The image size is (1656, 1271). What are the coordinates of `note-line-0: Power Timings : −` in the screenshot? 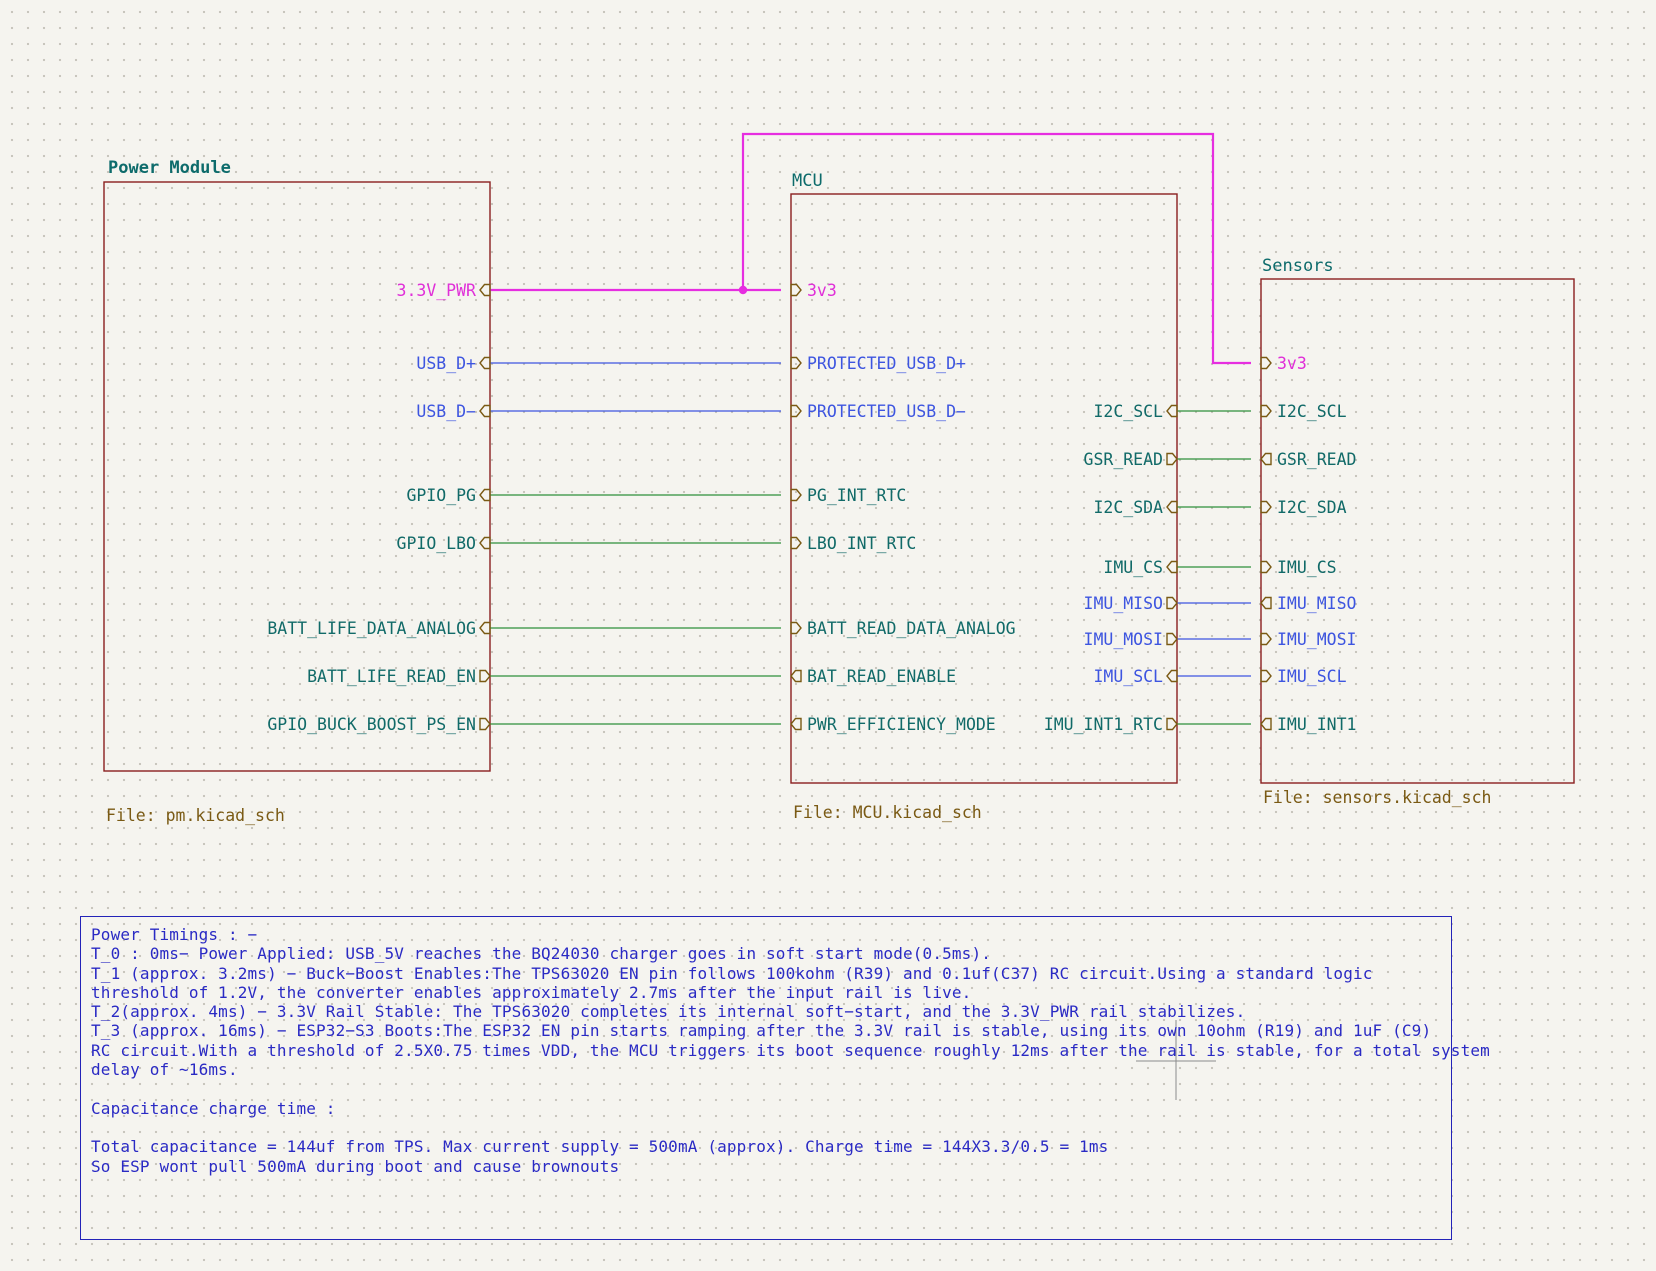 It's located at (174, 934).